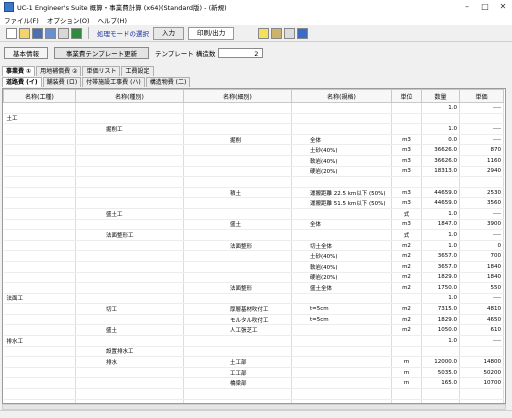  I want to click on table-cell: 1840, so click(481, 278).